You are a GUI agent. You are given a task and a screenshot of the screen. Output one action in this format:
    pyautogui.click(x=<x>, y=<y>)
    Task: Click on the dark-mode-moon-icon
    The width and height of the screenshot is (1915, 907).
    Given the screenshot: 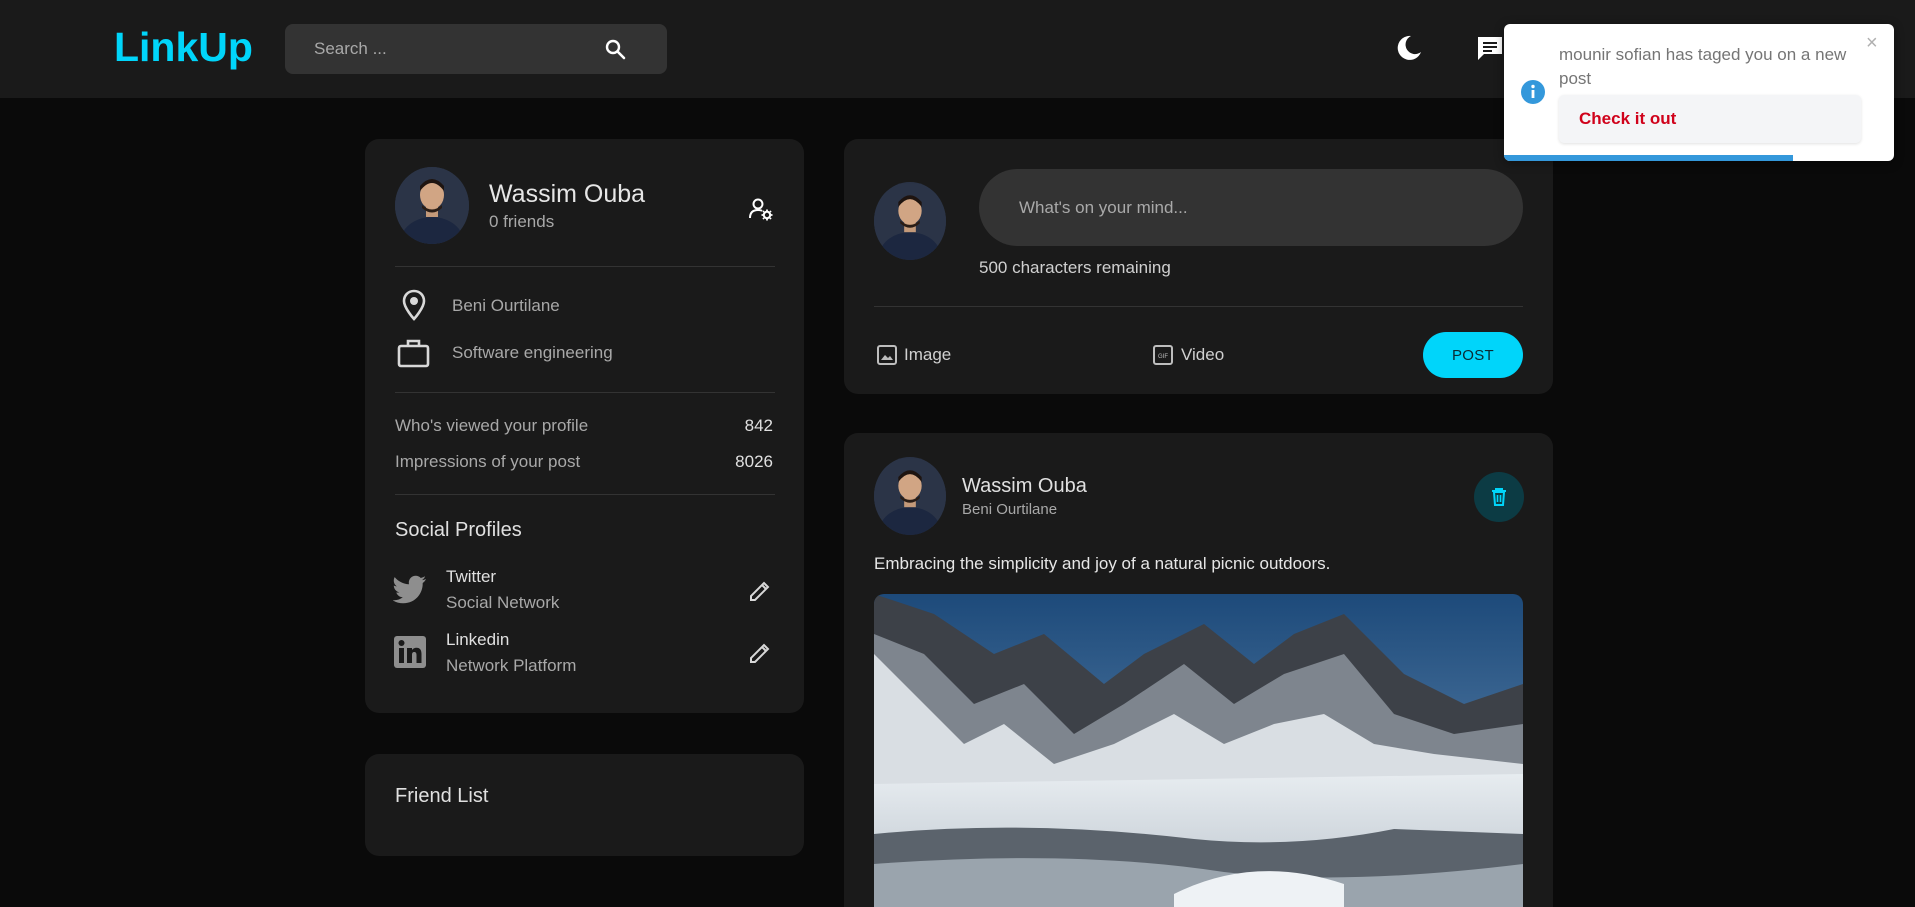 What is the action you would take?
    pyautogui.click(x=1409, y=48)
    